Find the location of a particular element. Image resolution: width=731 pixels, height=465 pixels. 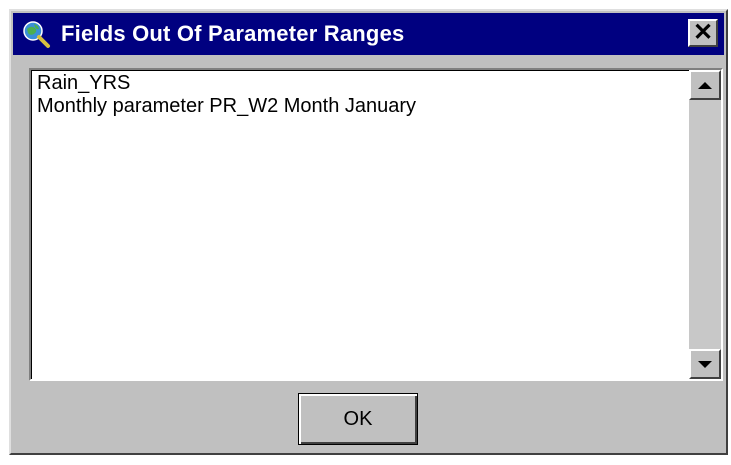

arrow-up-icon is located at coordinates (705, 85).